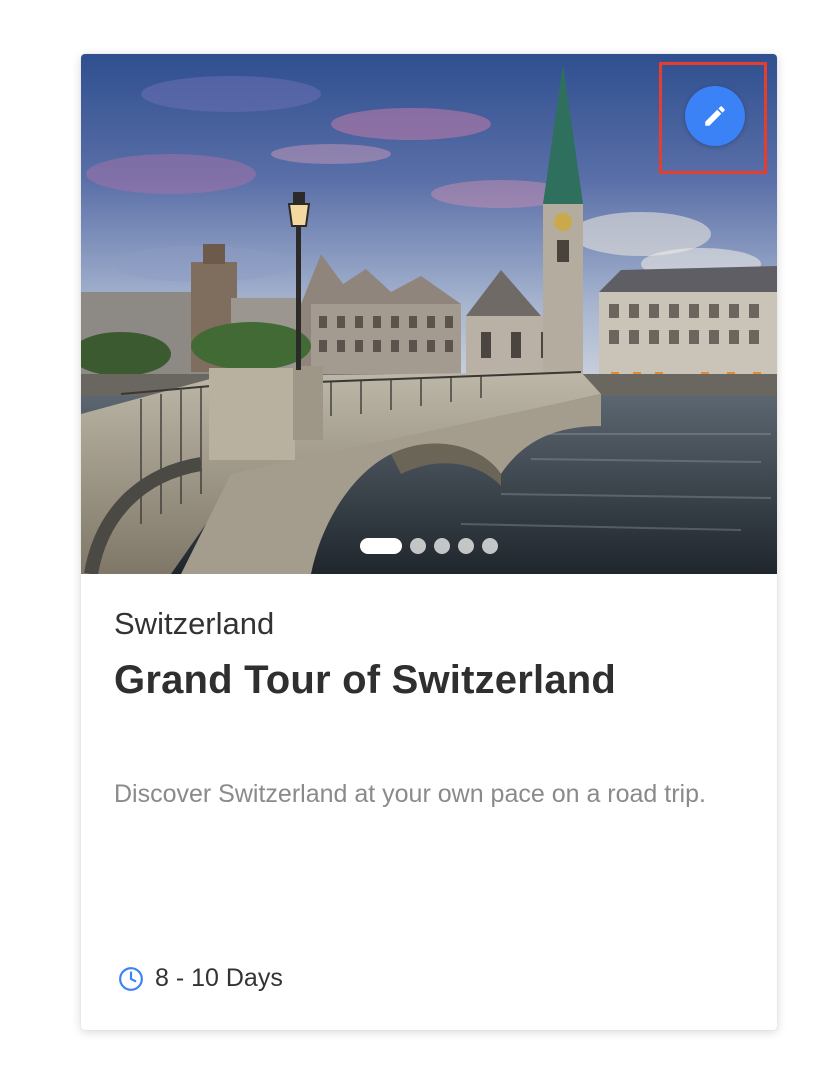 This screenshot has width=836, height=1076. I want to click on carousel-indicators, so click(429, 546).